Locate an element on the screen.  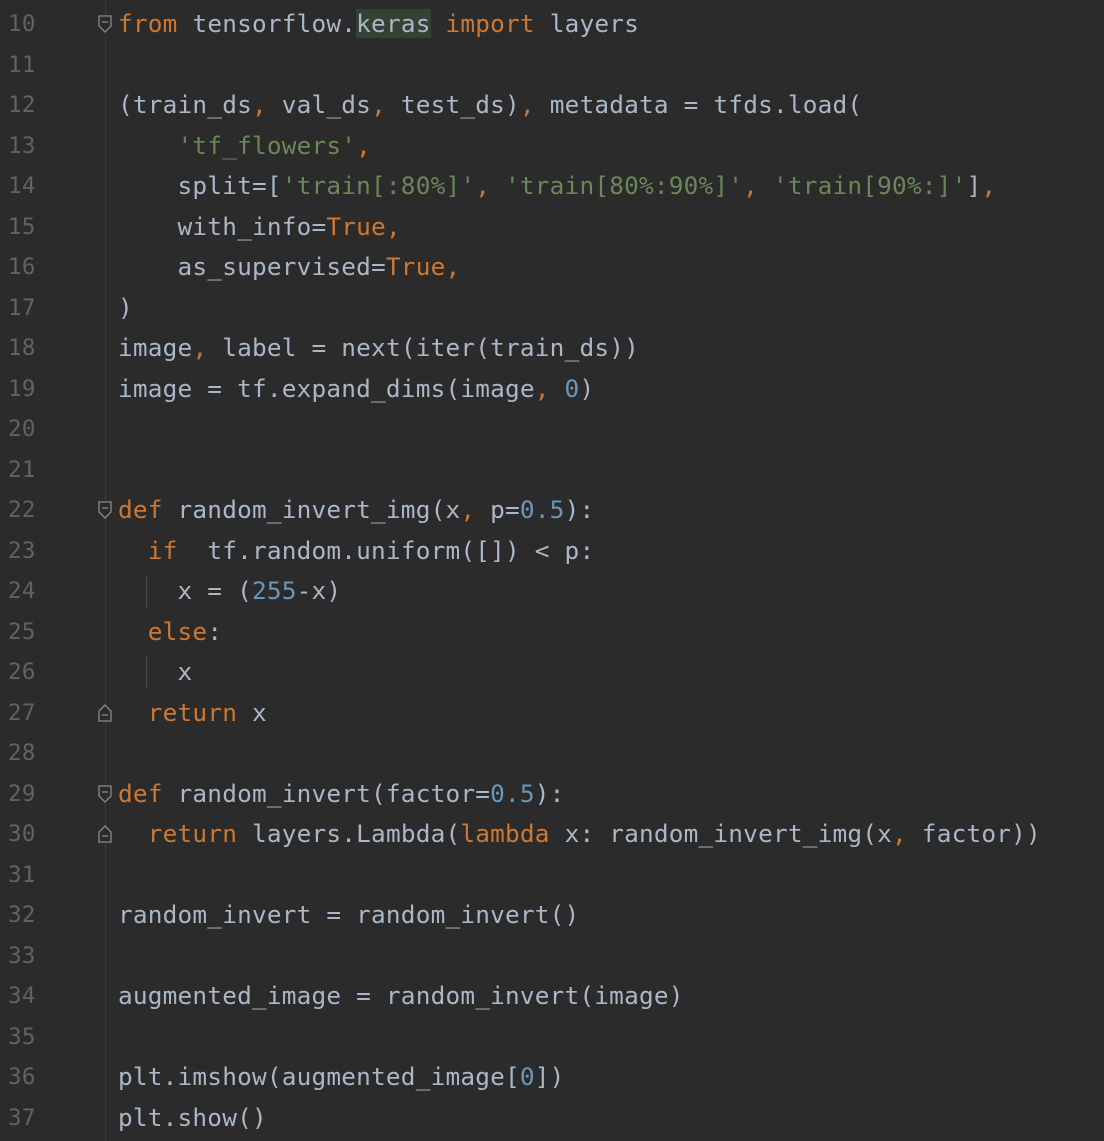
code-text: x is located at coordinates (155, 672).